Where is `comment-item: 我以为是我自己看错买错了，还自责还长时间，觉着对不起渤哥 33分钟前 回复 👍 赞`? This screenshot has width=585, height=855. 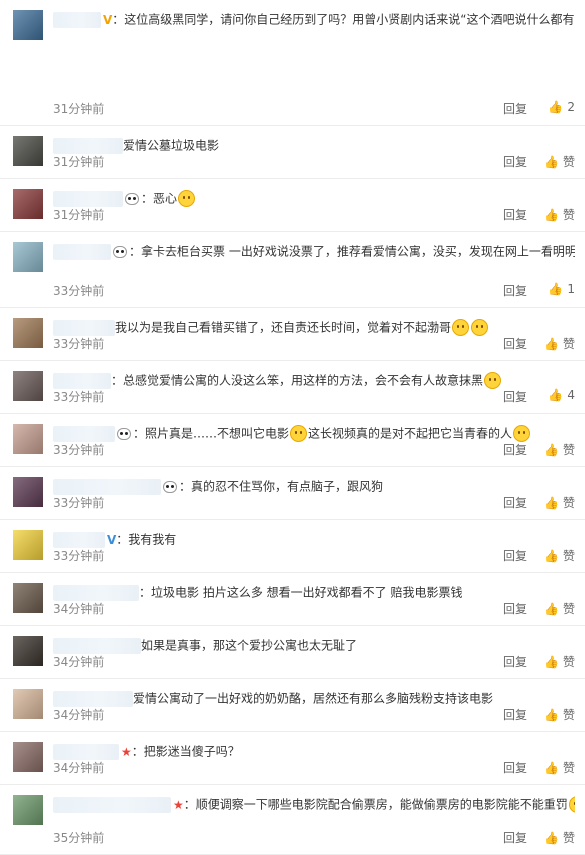 comment-item: 我以为是我自己看错买错了，还自责还长时间，觉着对不起渤哥 33分钟前 回复 👍 赞 is located at coordinates (292, 334).